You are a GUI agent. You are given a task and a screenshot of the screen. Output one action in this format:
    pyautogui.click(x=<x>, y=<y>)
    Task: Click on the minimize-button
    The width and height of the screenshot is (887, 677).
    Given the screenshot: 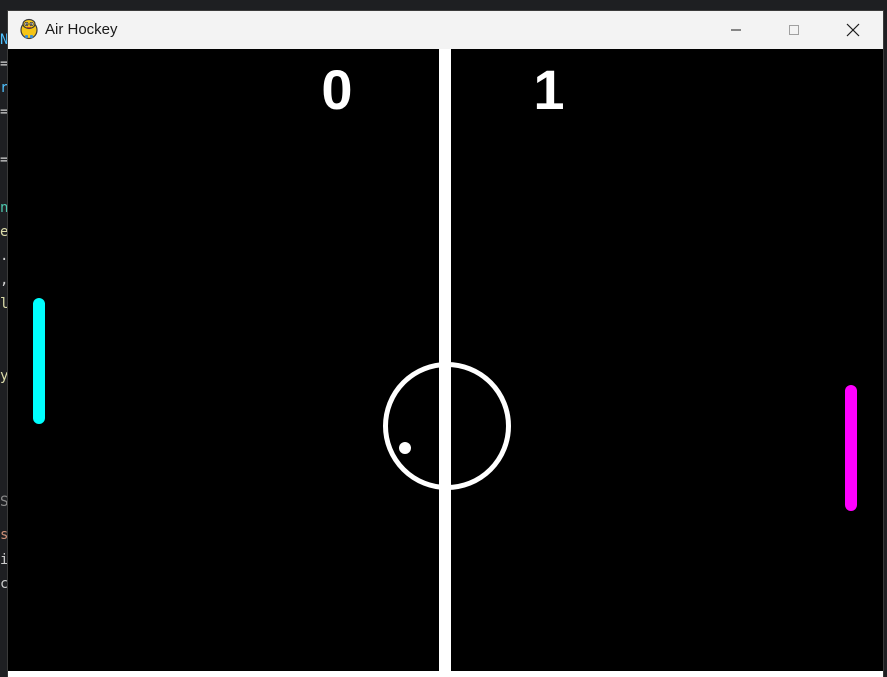 What is the action you would take?
    pyautogui.click(x=736, y=30)
    